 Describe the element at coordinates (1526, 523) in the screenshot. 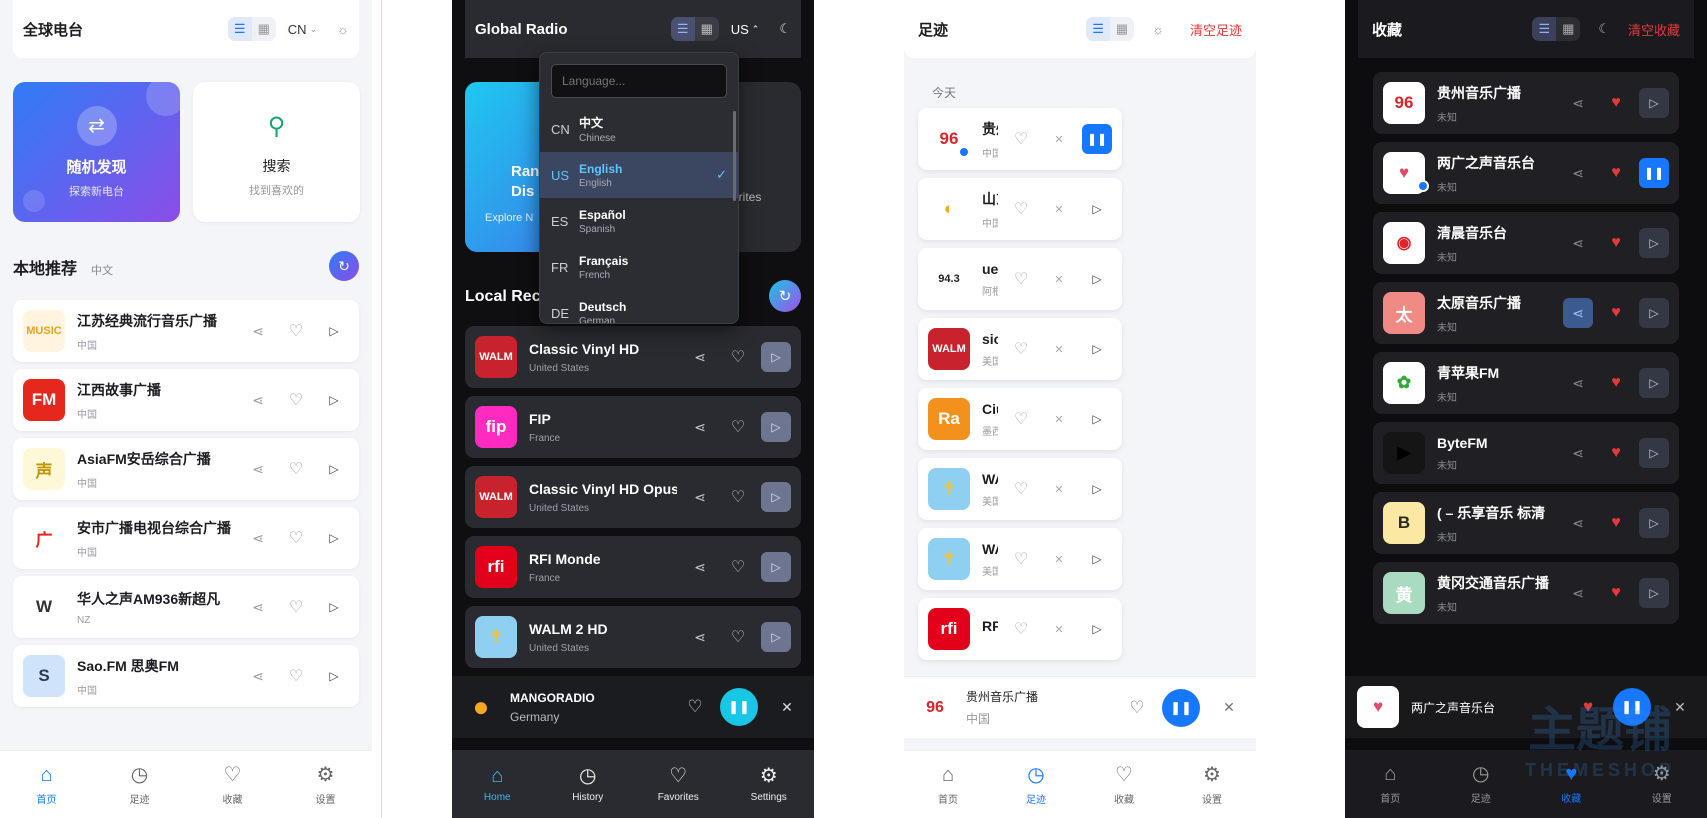

I see `station-row: B ( – 乐享音乐 标清 未知 ⋖ ♥ ▷` at that location.